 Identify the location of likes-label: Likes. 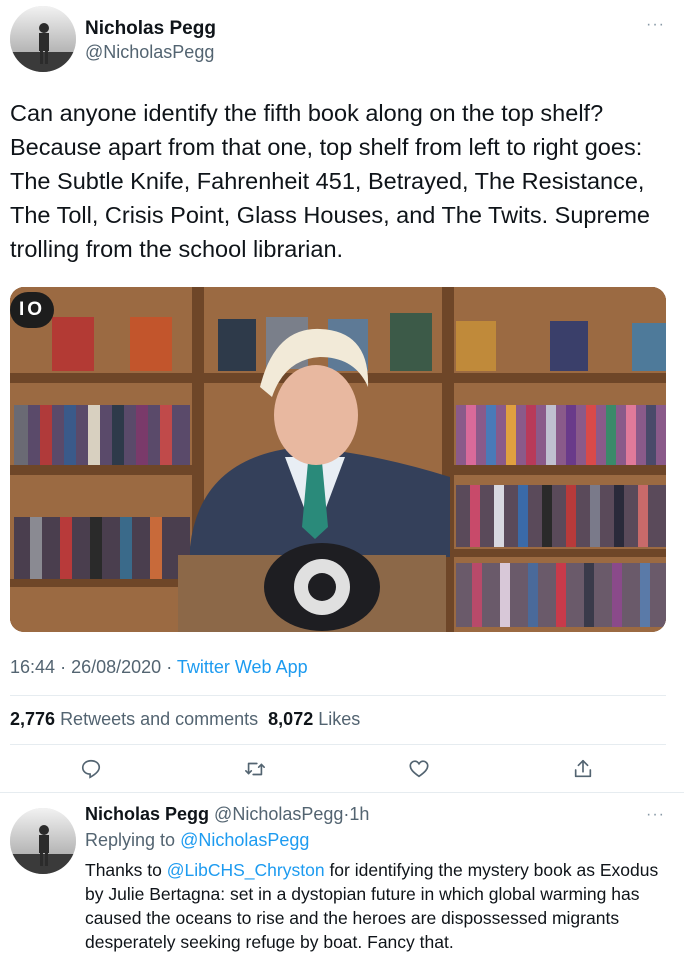
(339, 719).